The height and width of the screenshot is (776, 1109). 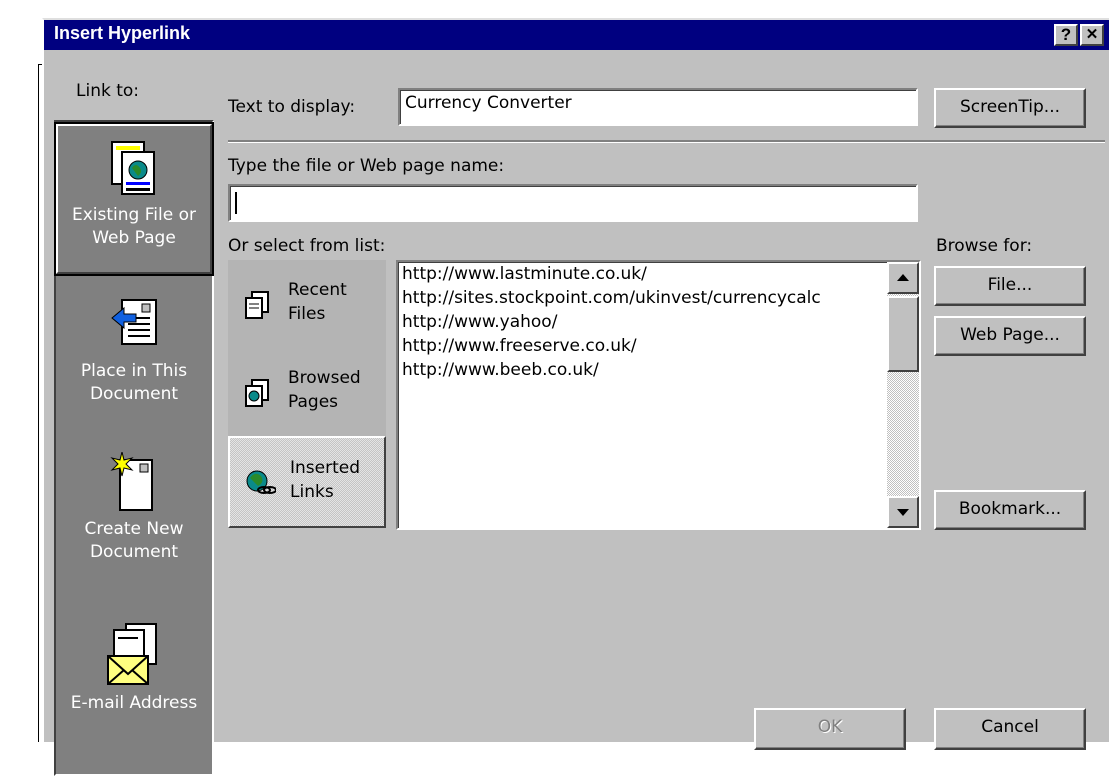 What do you see at coordinates (1066, 35) in the screenshot?
I see `help-button: ?` at bounding box center [1066, 35].